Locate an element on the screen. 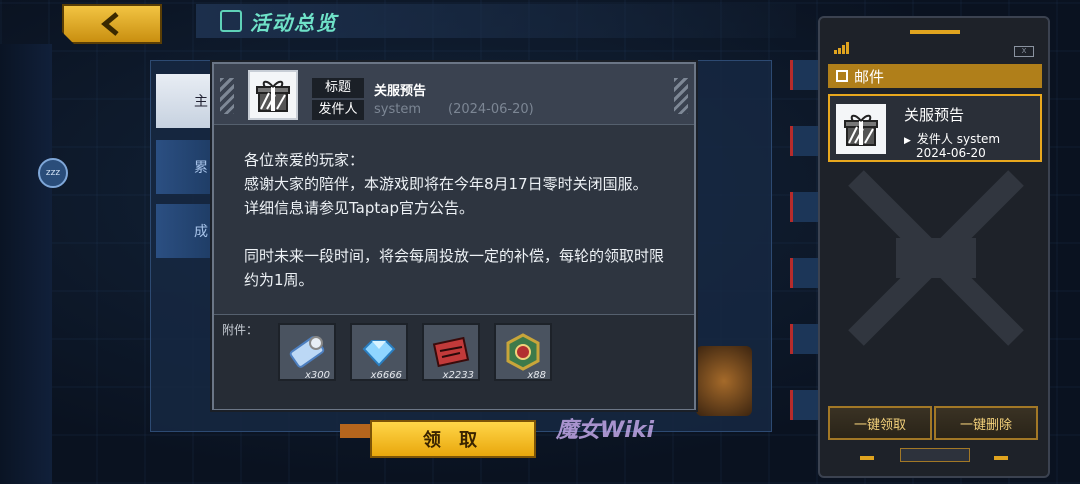 The width and height of the screenshot is (1080, 484). diamond-icon is located at coordinates (379, 353).